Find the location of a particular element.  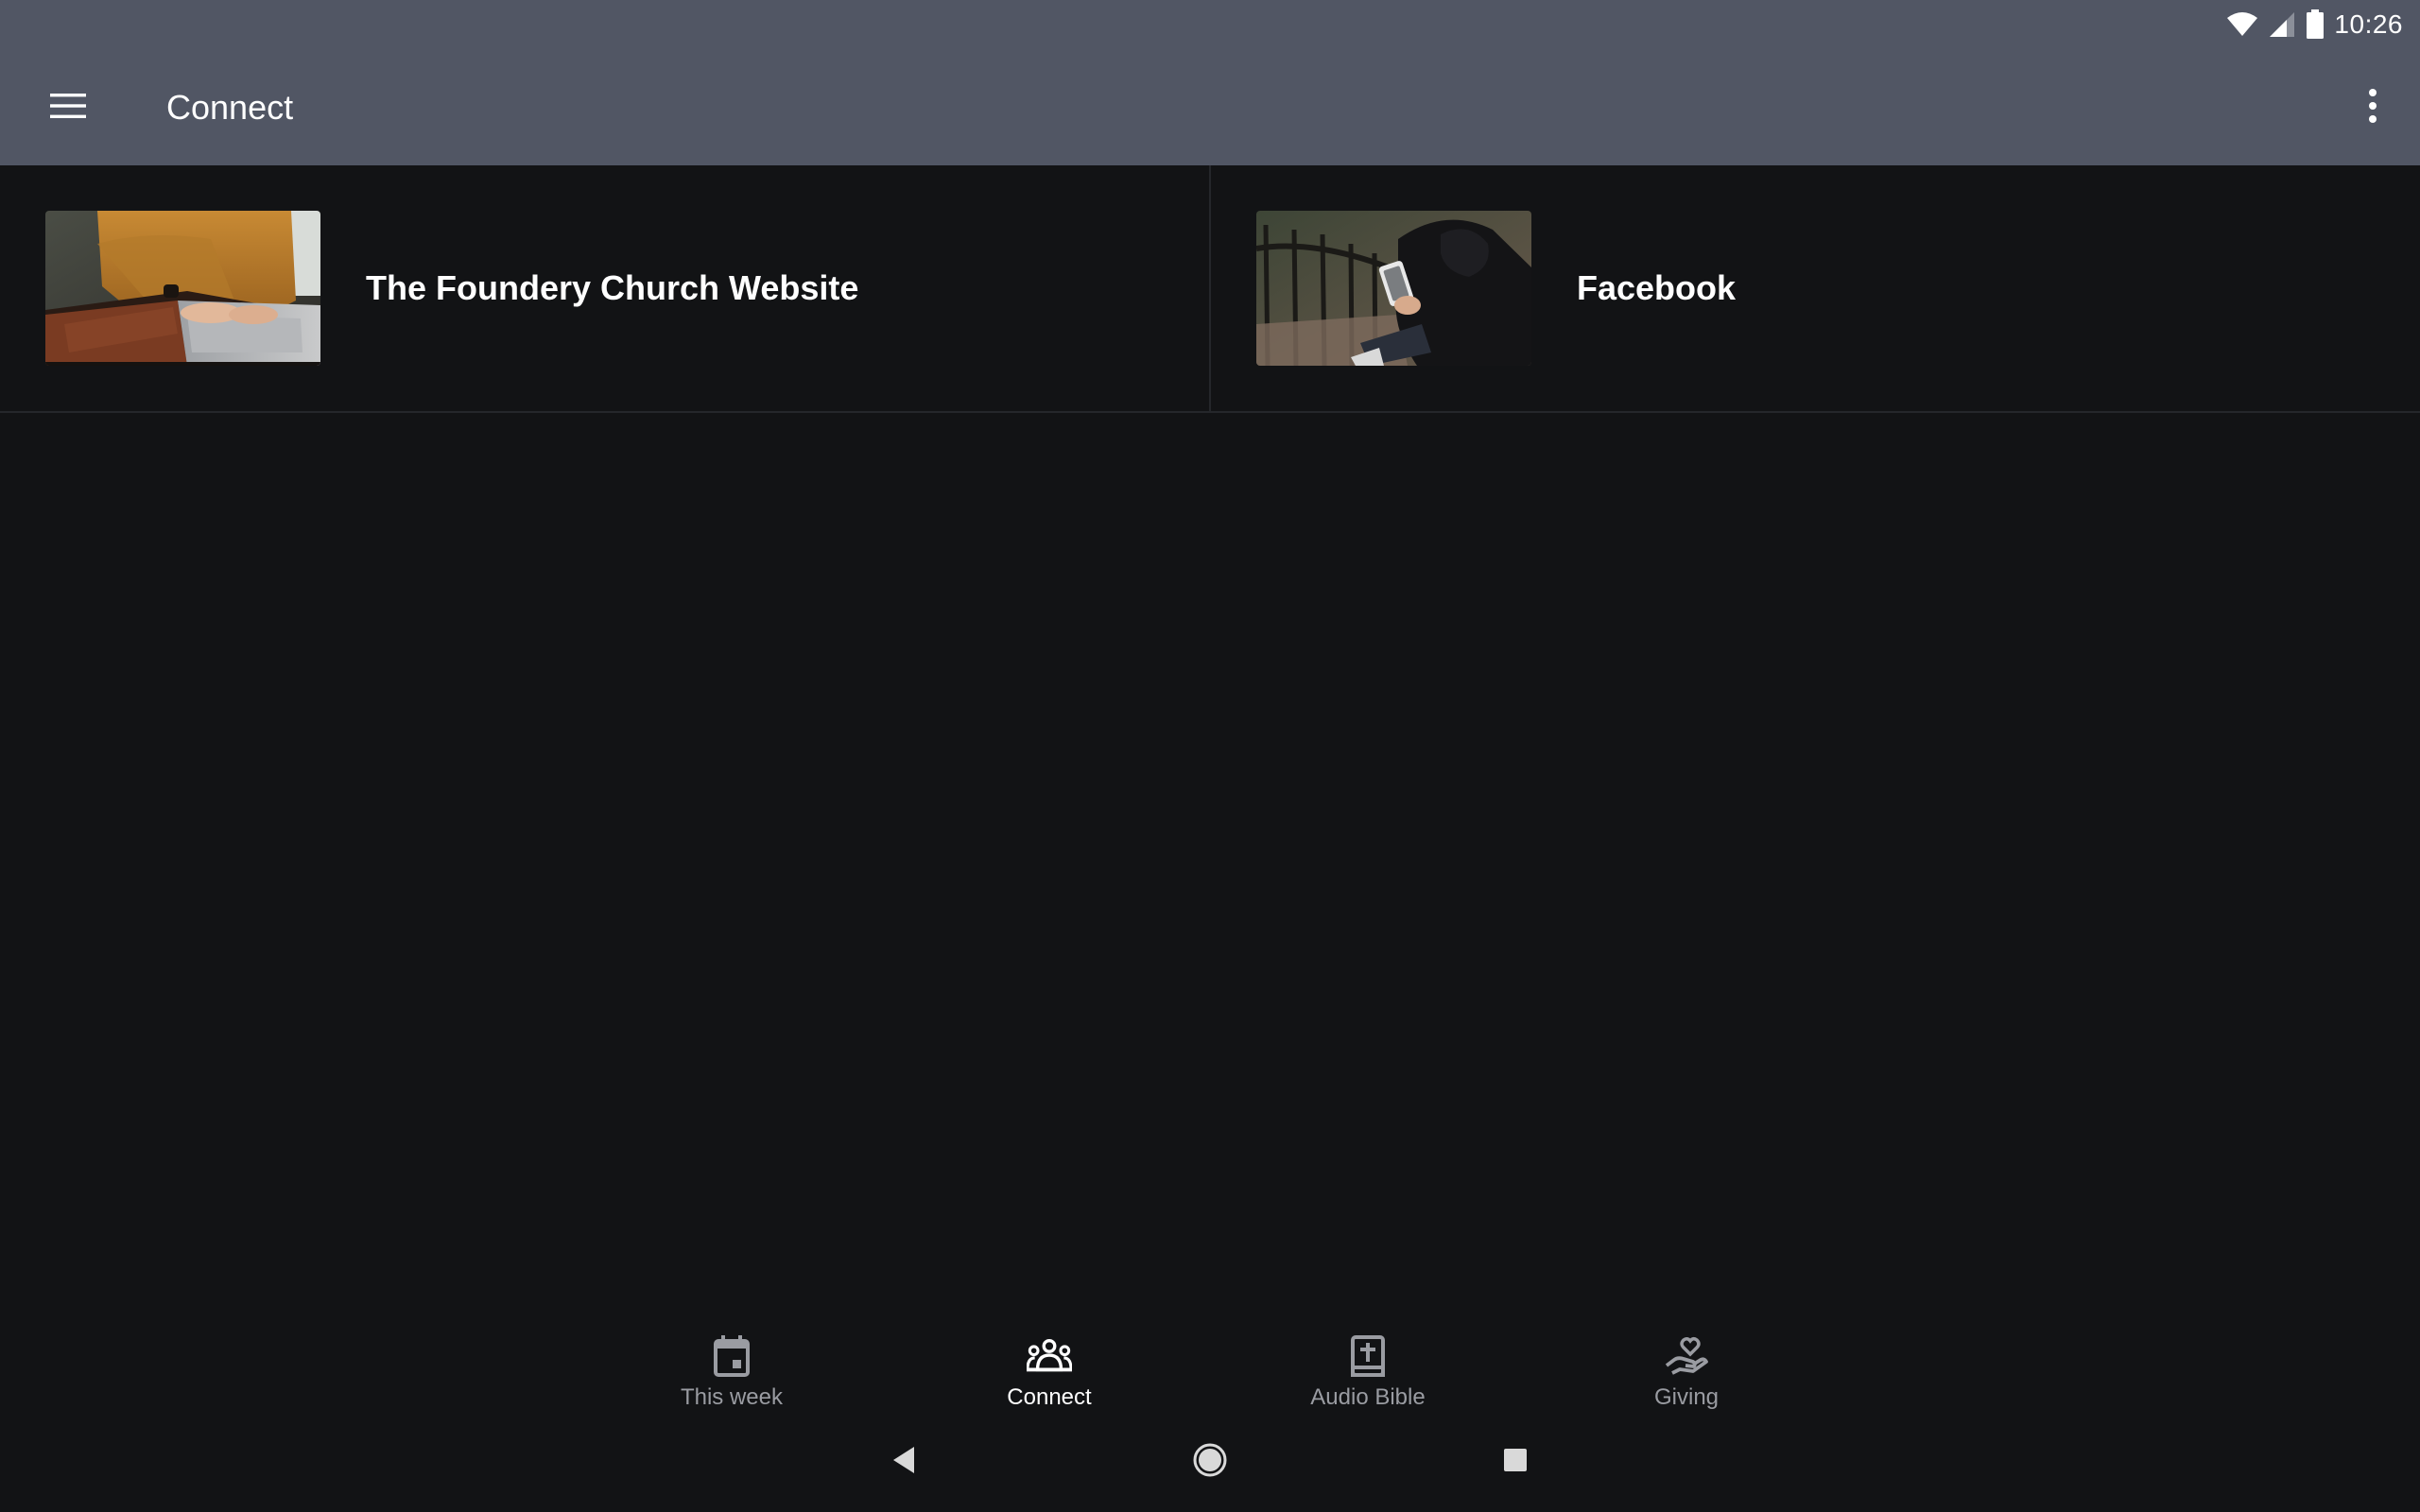

menu-button is located at coordinates (68, 107).